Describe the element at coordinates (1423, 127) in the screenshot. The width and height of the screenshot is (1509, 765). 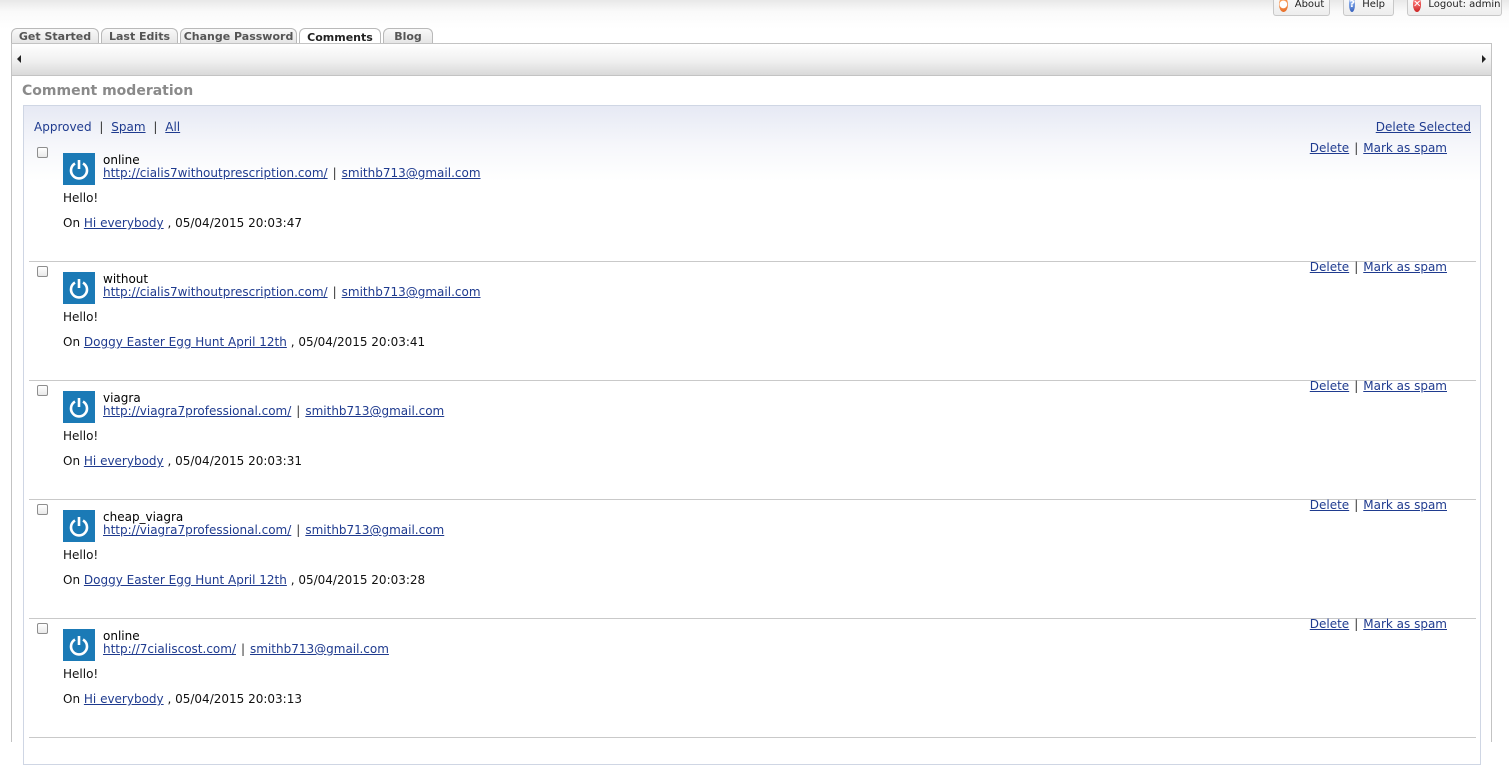
I see `delete-selected-link: Delete Selected` at that location.